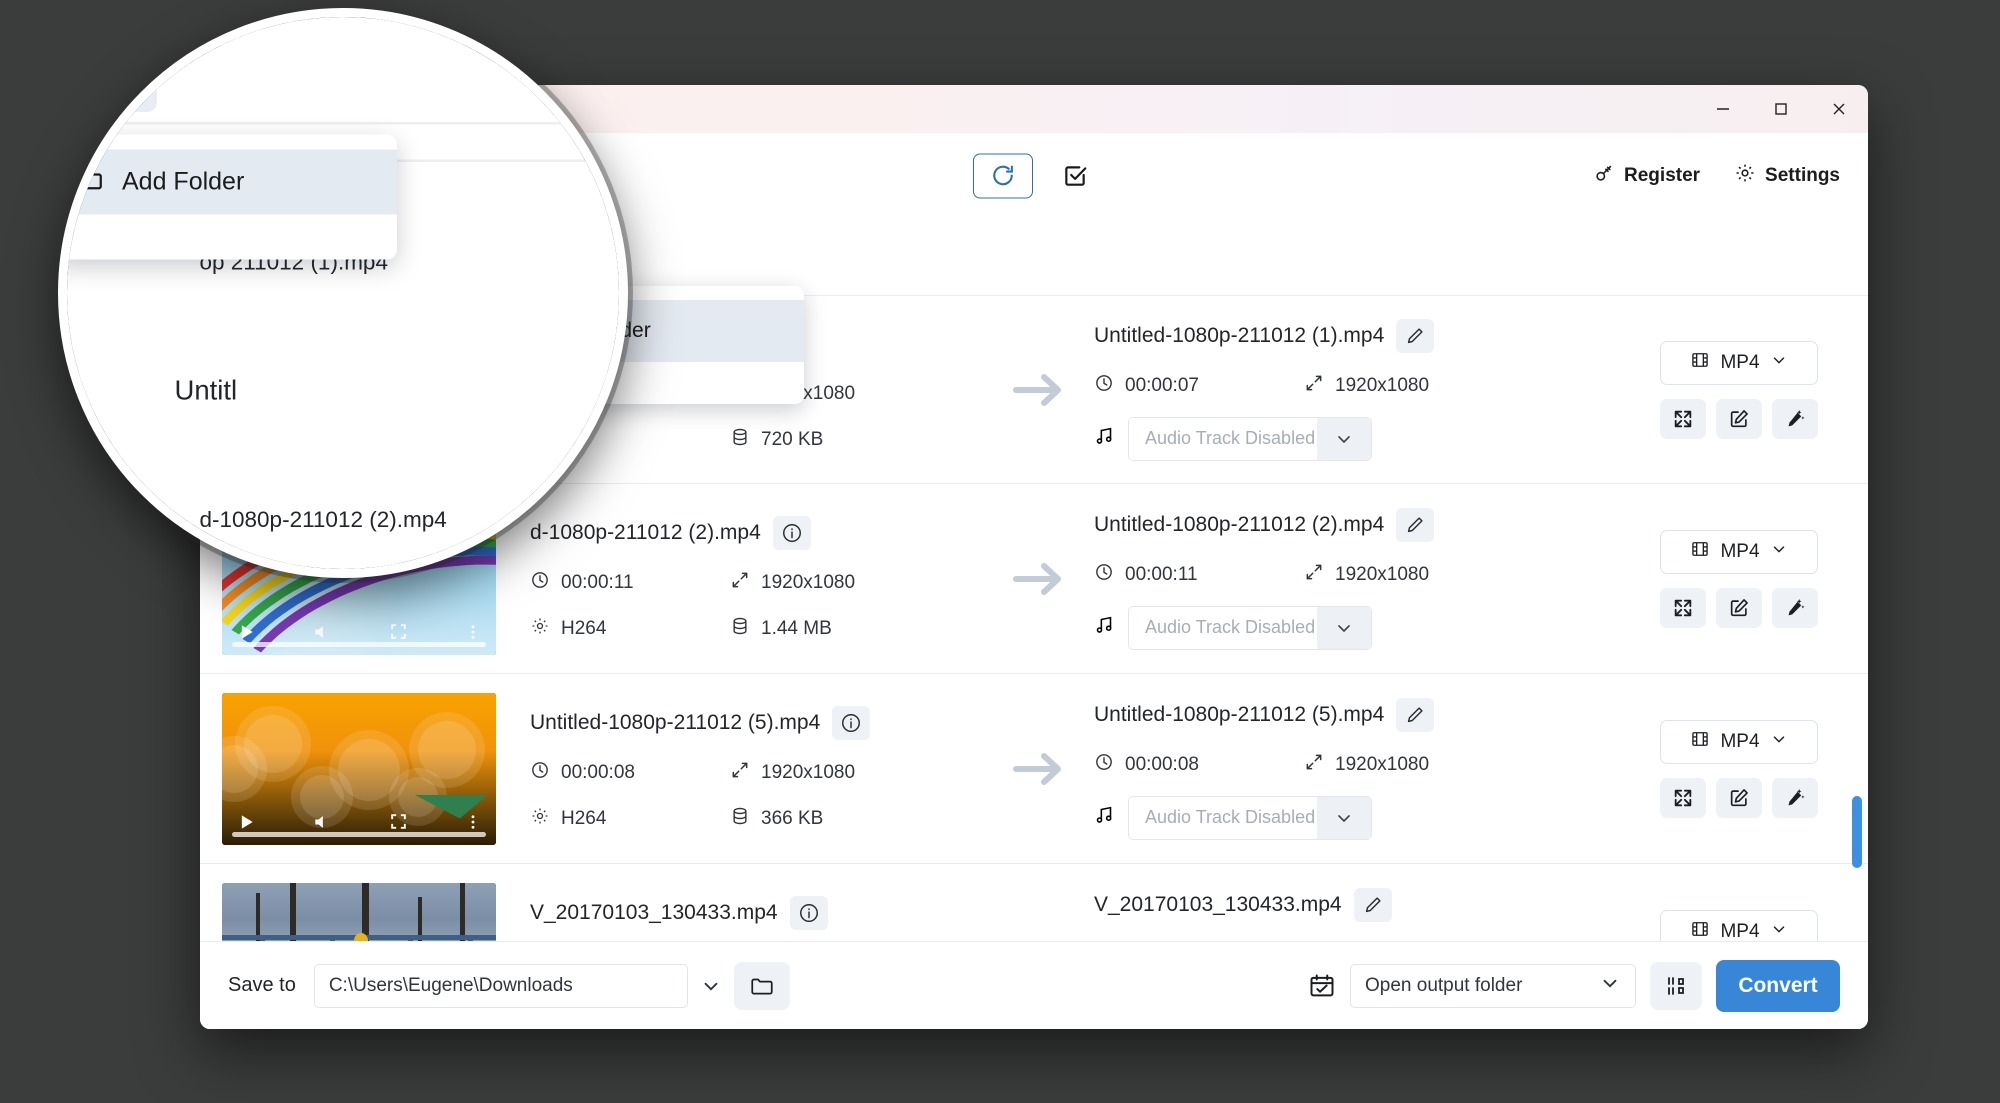 Image resolution: width=2000 pixels, height=1103 pixels. I want to click on post-action-select: Open output folder, so click(1493, 985).